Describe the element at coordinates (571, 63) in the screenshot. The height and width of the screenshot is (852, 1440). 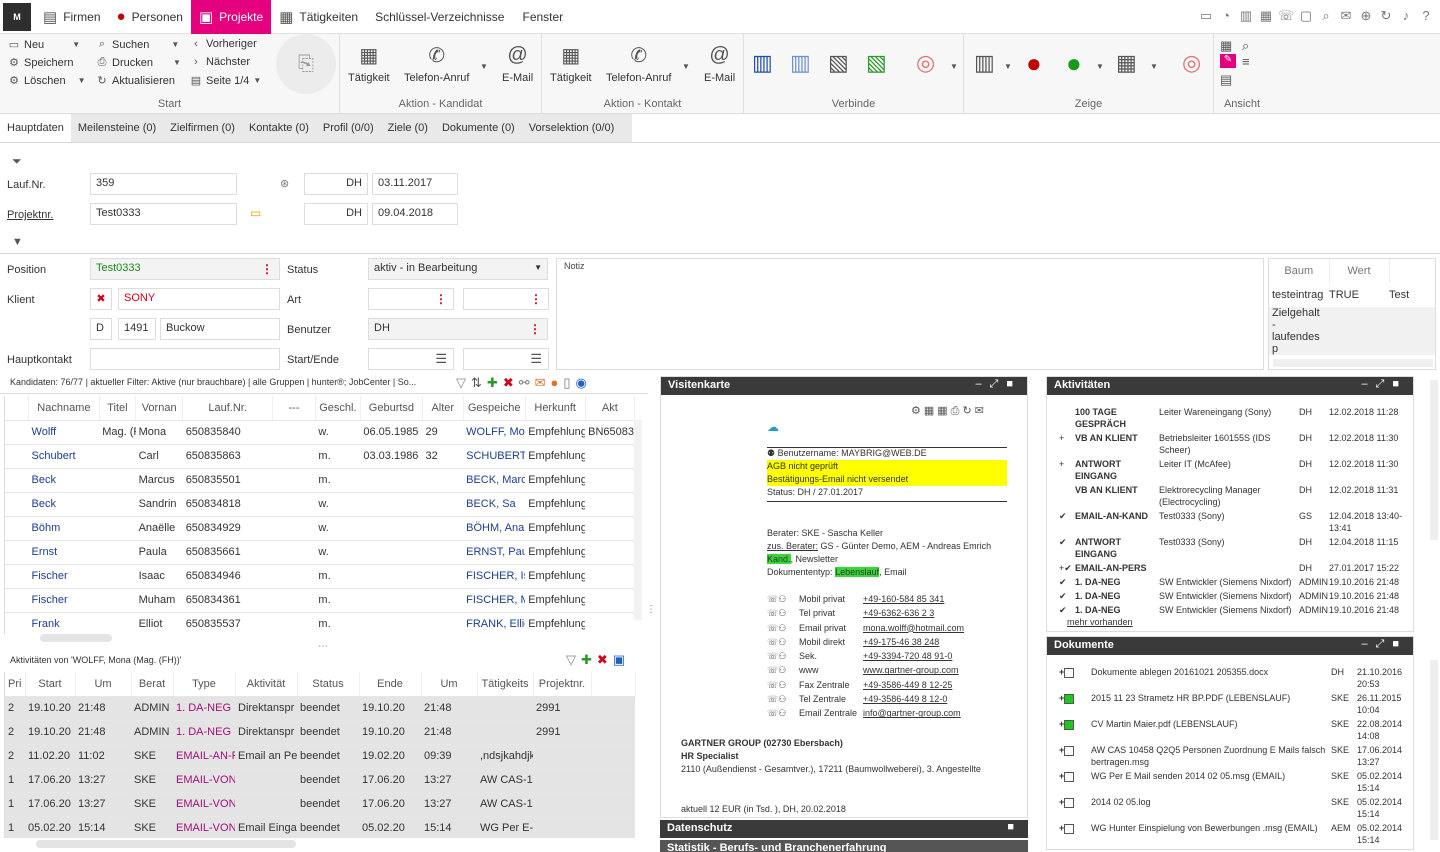
I see `kontakt-taetigkeit-button: ▦ Tätigkeit` at that location.